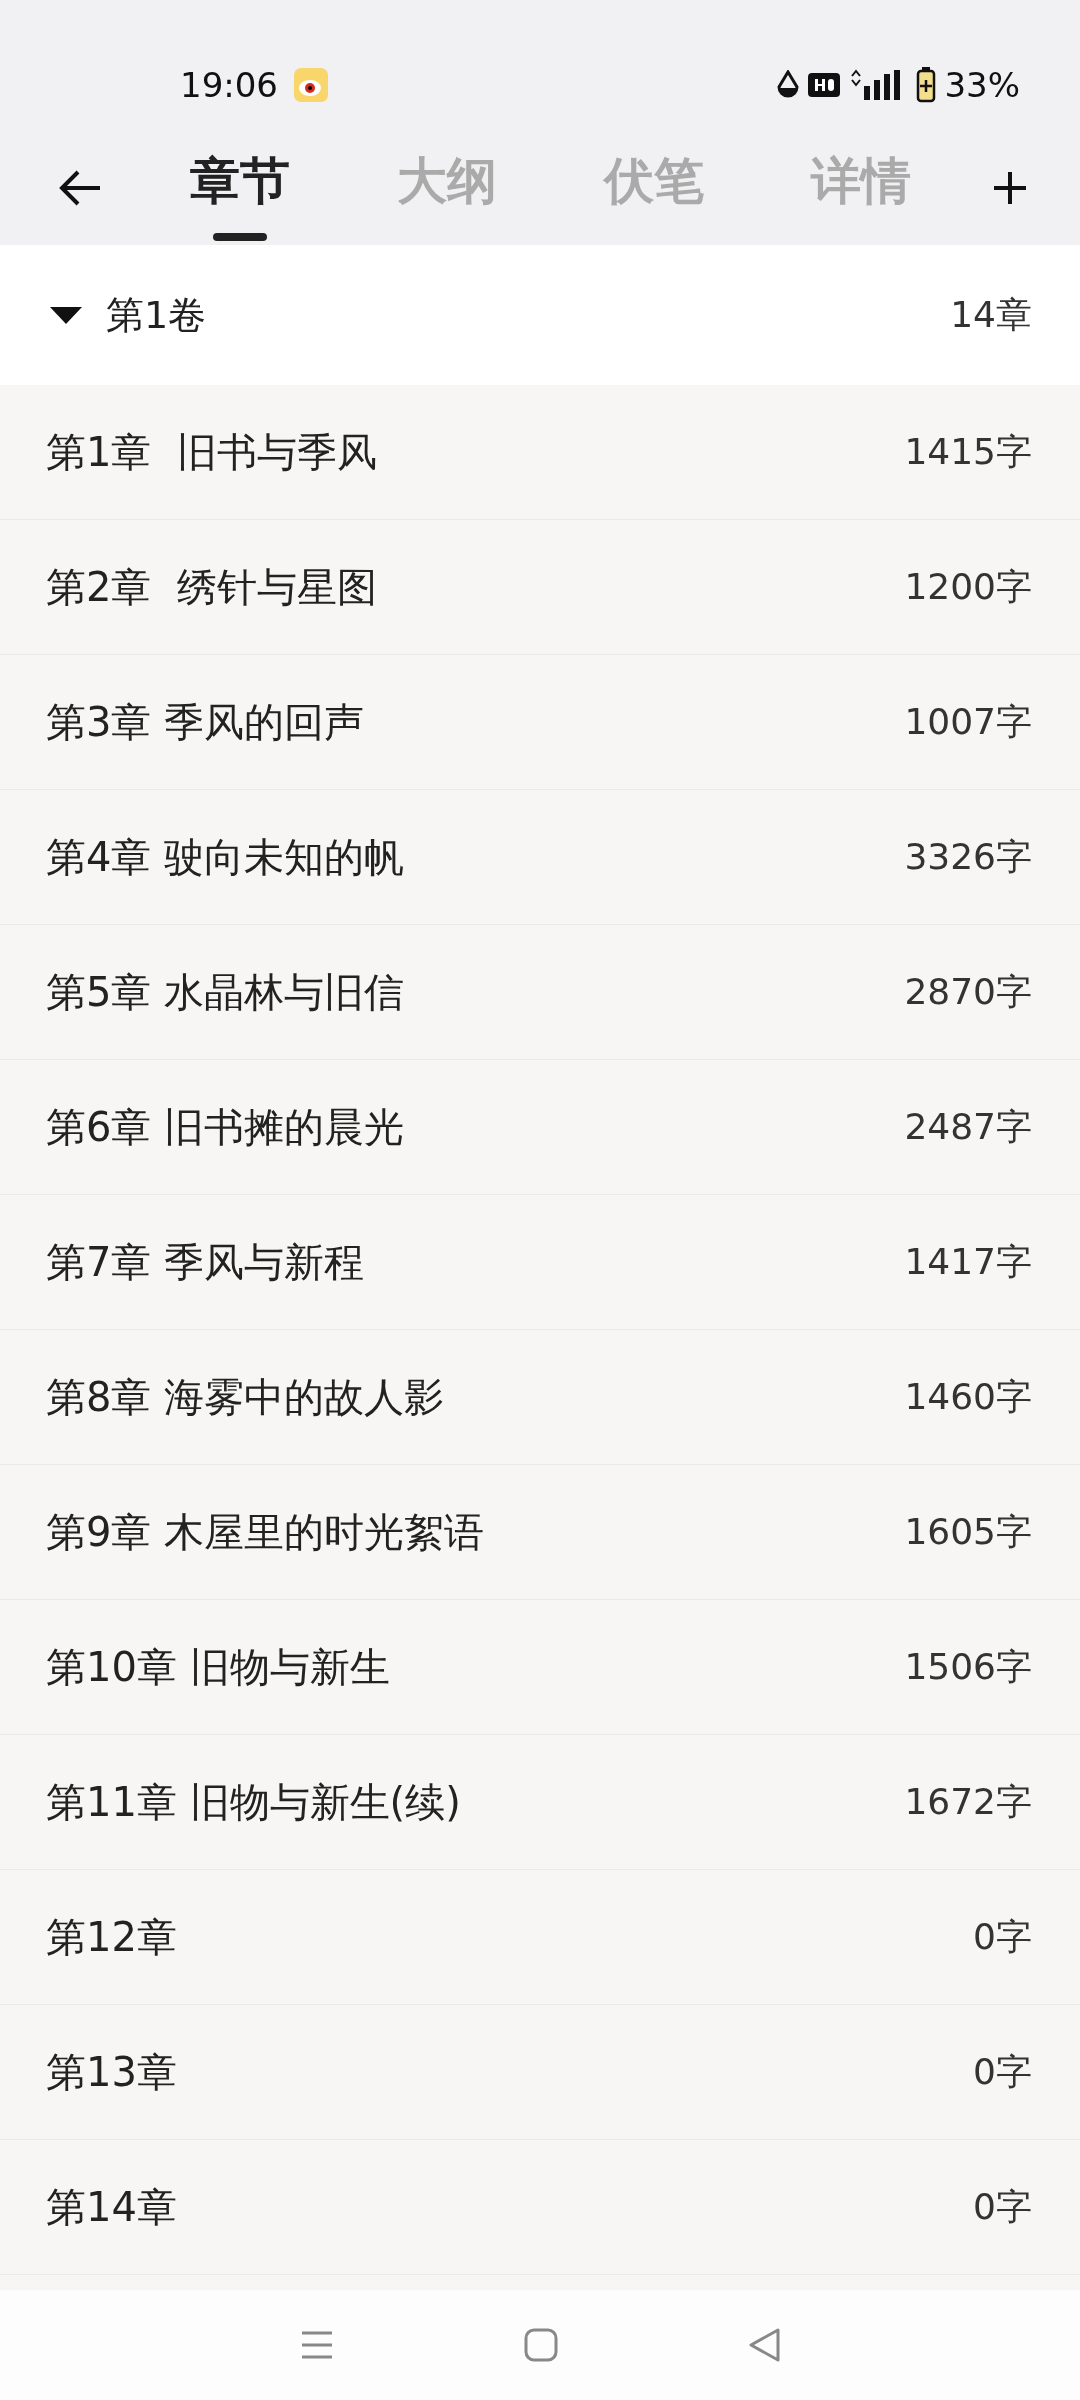 This screenshot has width=1080, height=2400. Describe the element at coordinates (540, 2072) in the screenshot. I see `chapter-row: 第13章 0字` at that location.